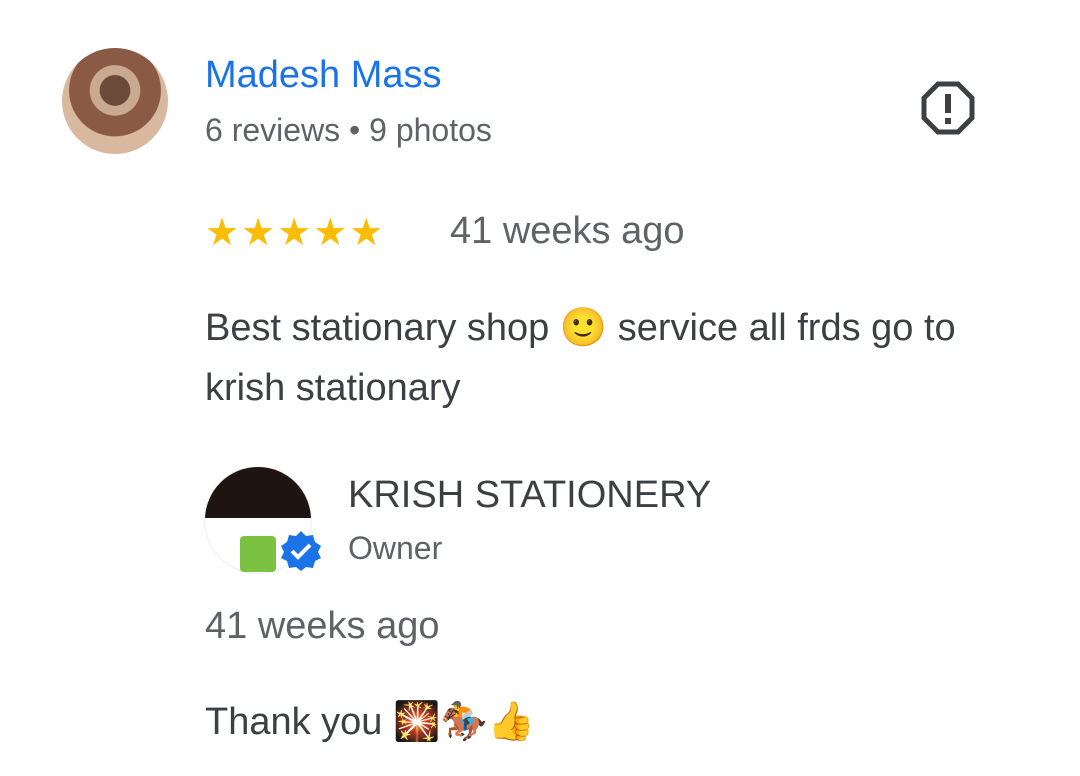  What do you see at coordinates (258, 554) in the screenshot?
I see `shop-logo-icon` at bounding box center [258, 554].